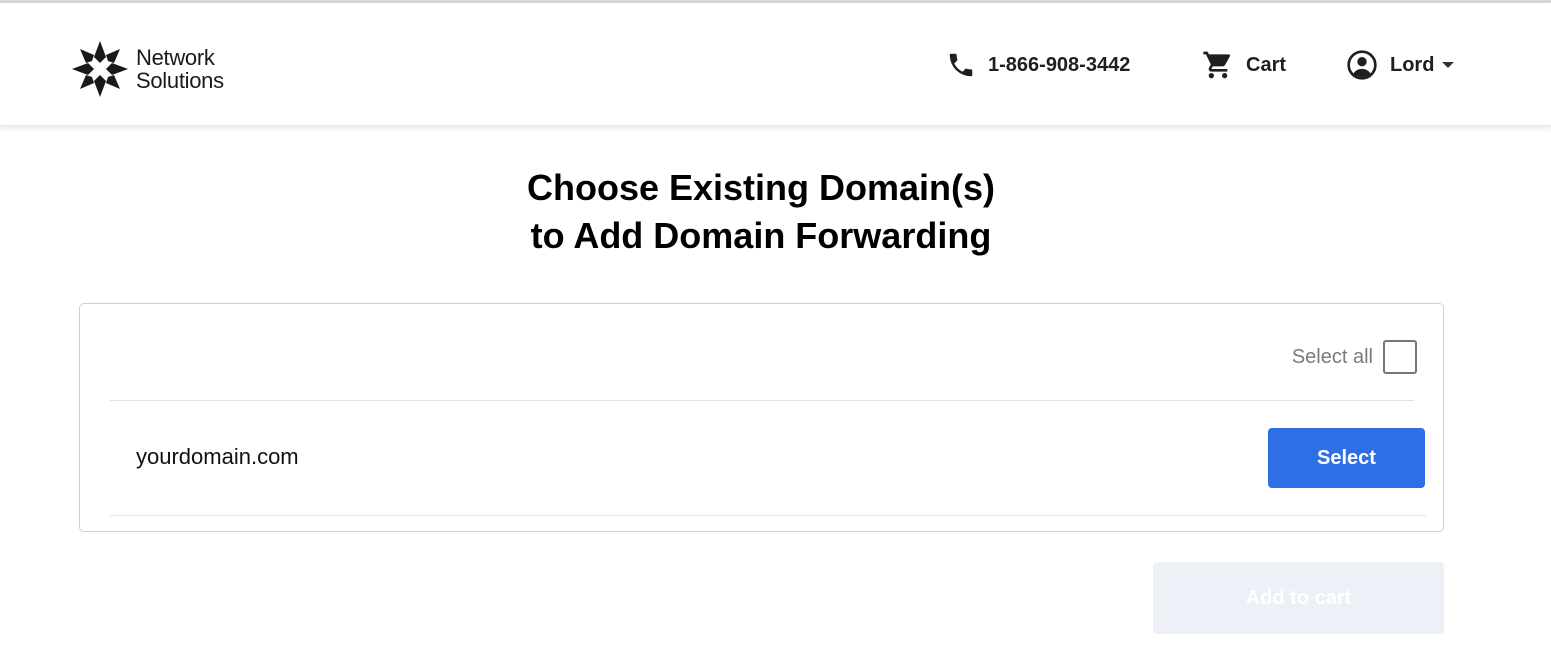  Describe the element at coordinates (1346, 458) in the screenshot. I see `select-domain-button: Select` at that location.